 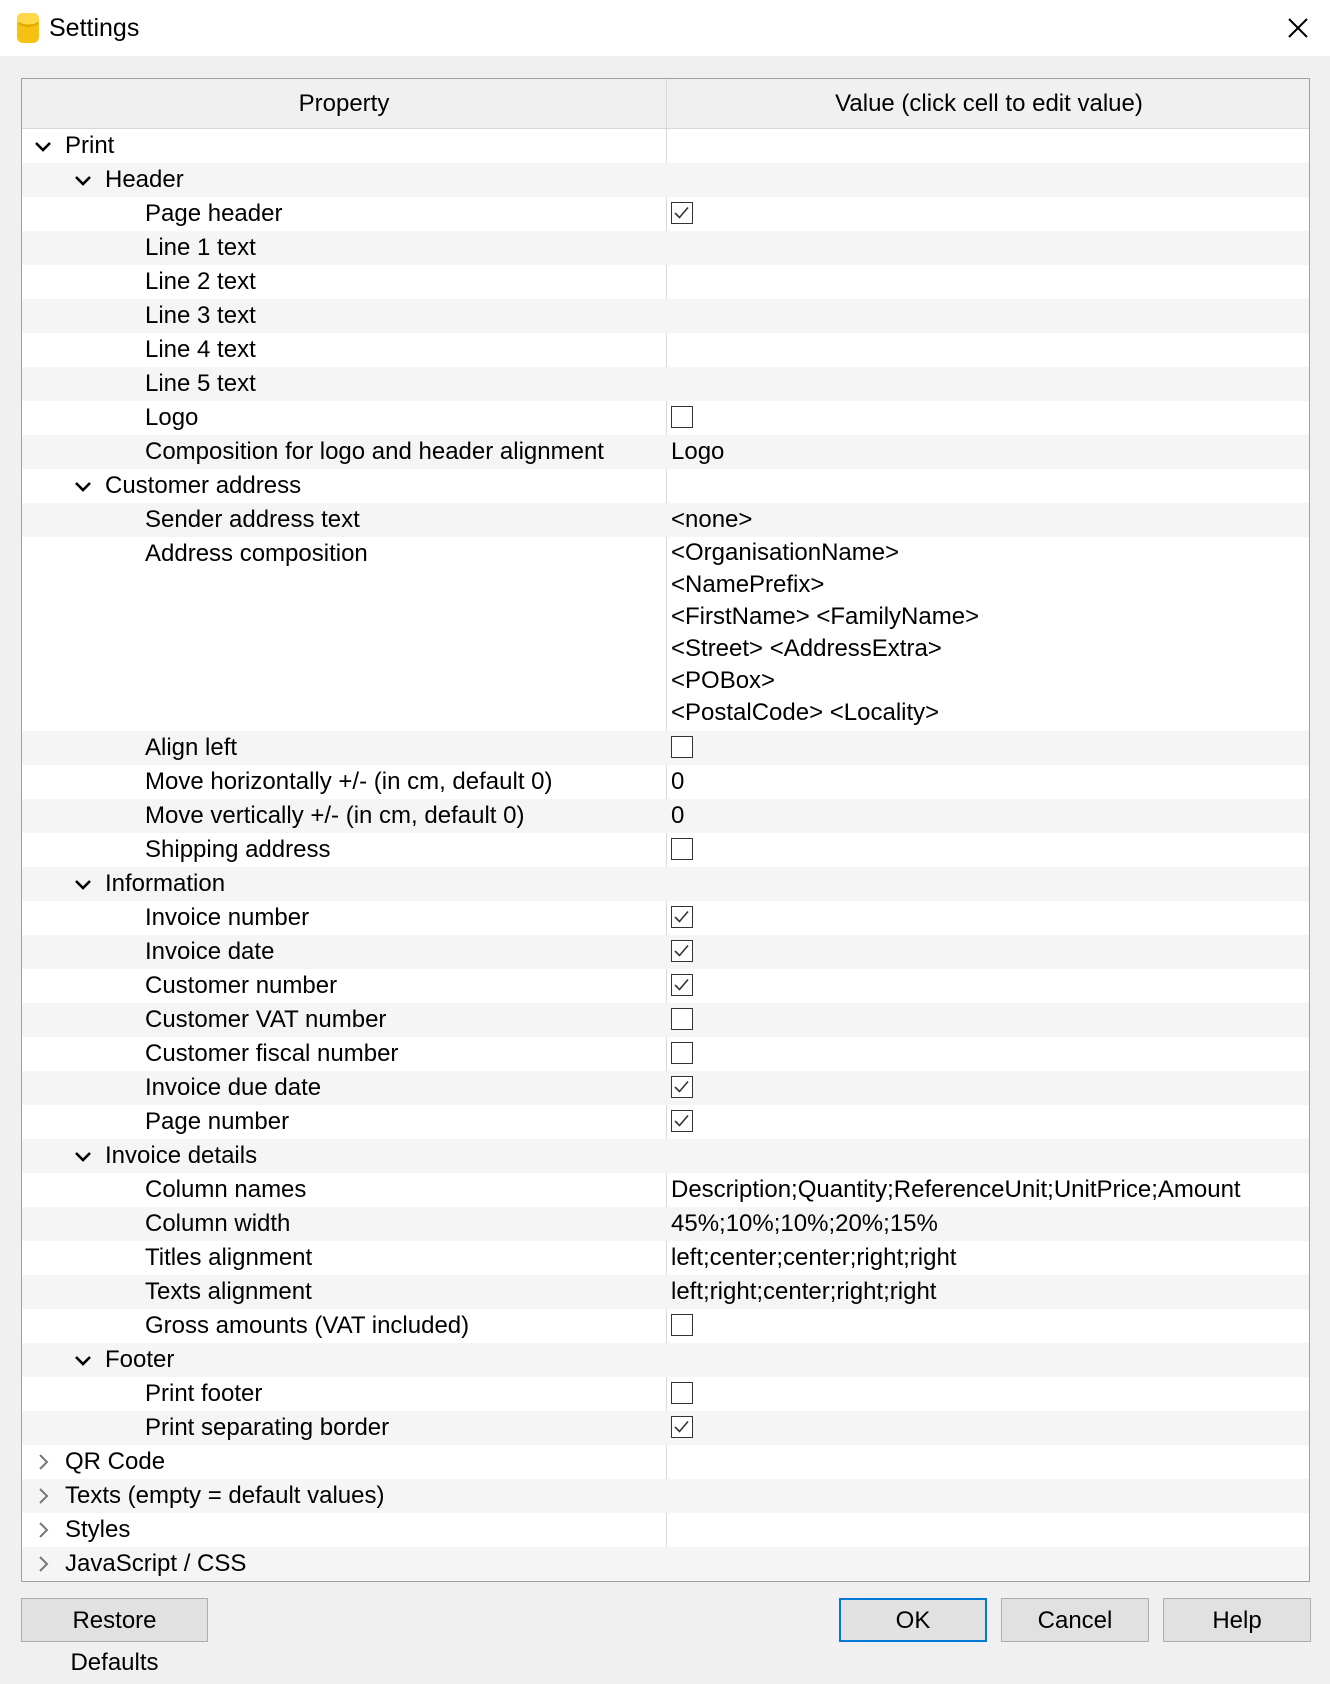 I want to click on column-header-value: Value (click cell to edit value), so click(x=988, y=103).